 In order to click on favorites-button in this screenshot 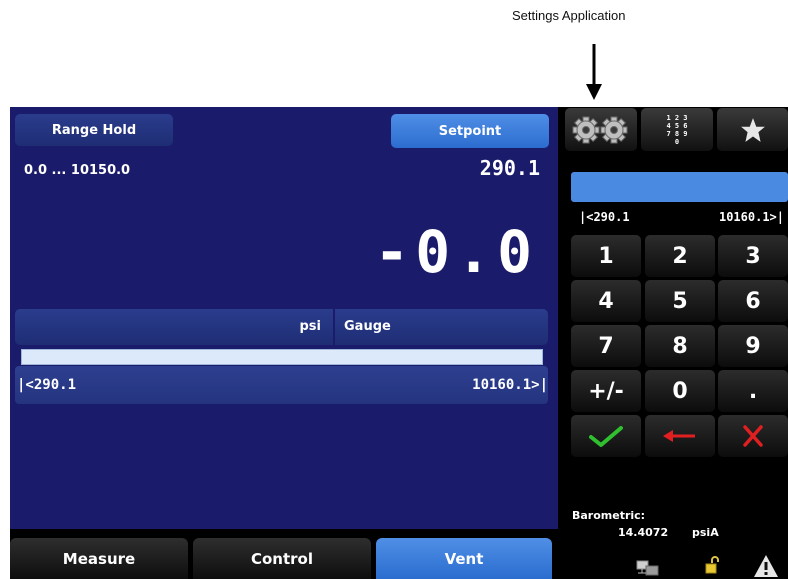, I will do `click(752, 129)`.